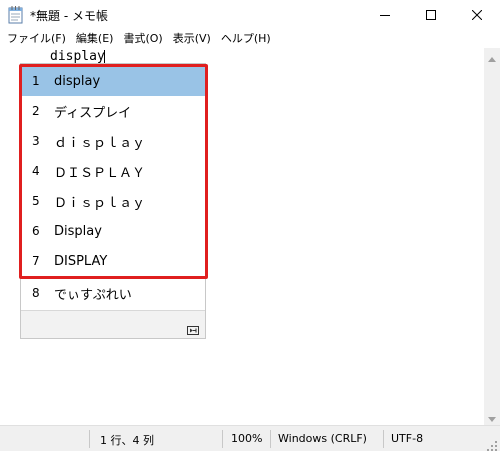 This screenshot has height=456, width=500. What do you see at coordinates (77, 81) in the screenshot?
I see `candidate-text: display` at bounding box center [77, 81].